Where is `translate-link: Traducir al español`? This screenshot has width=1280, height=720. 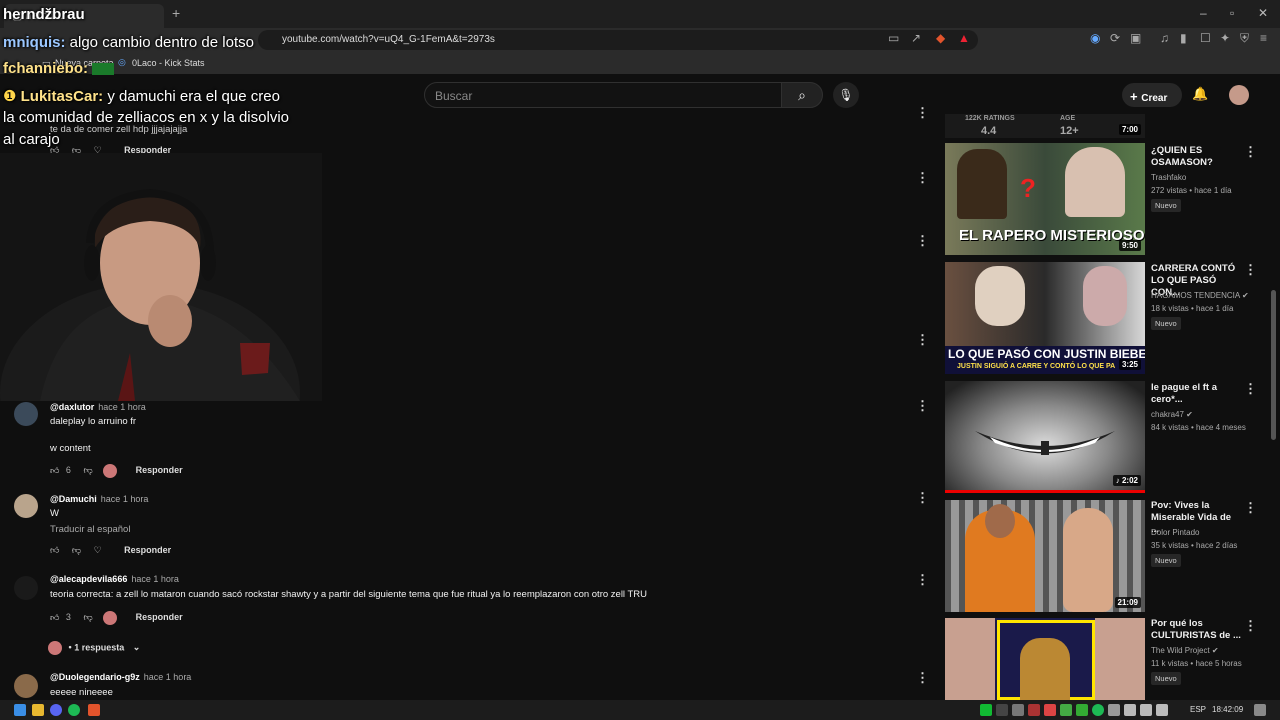
translate-link: Traducir al español is located at coordinates (90, 529).